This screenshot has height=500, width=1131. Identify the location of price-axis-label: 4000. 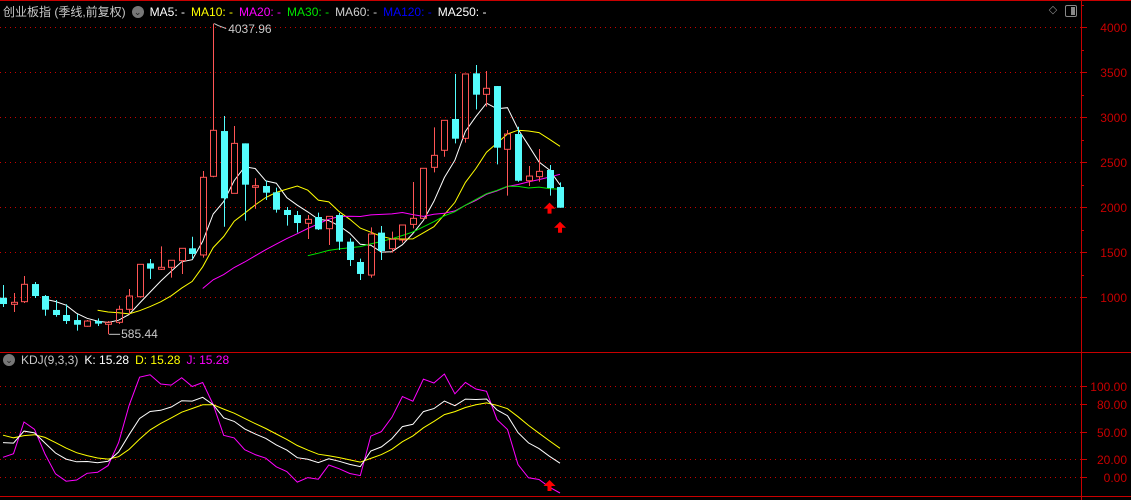
(1113, 27).